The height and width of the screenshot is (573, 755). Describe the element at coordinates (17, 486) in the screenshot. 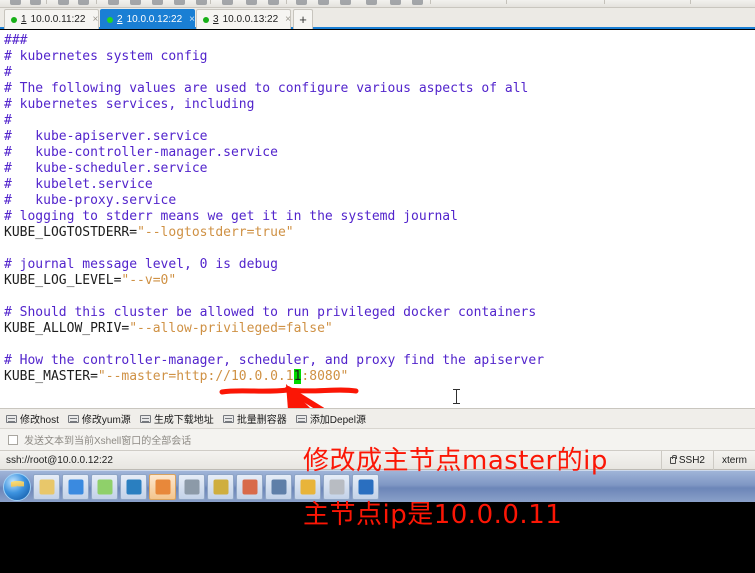

I see `start-button-icon` at that location.